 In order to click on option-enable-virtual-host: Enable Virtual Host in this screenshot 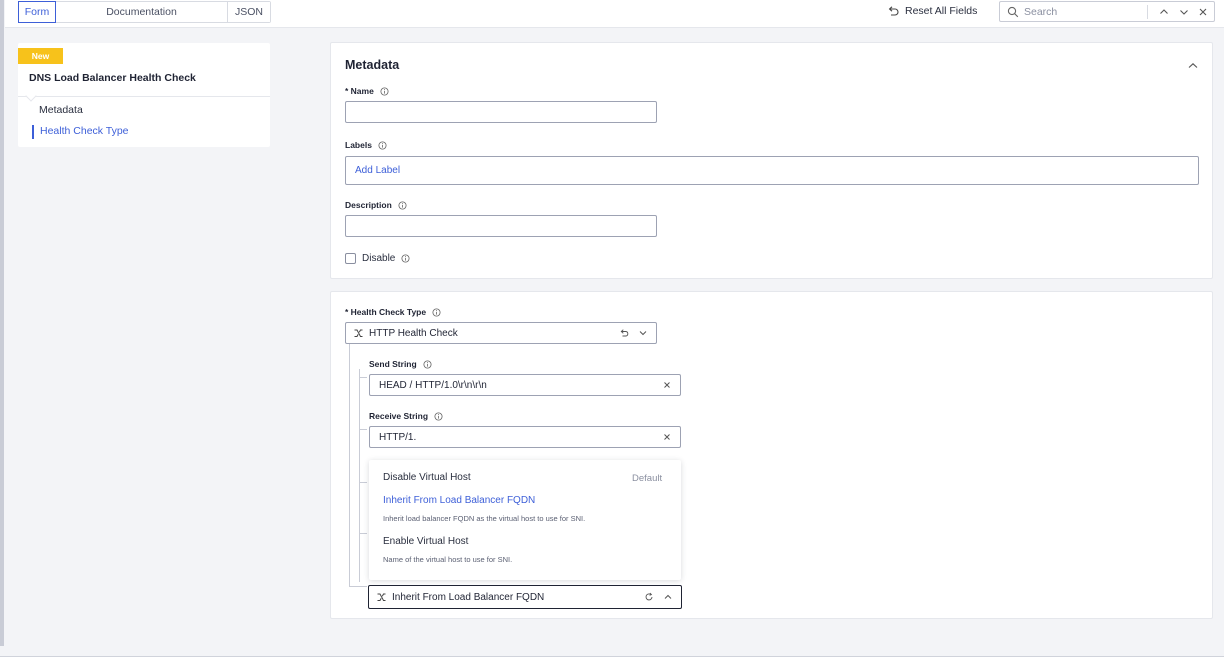, I will do `click(425, 541)`.